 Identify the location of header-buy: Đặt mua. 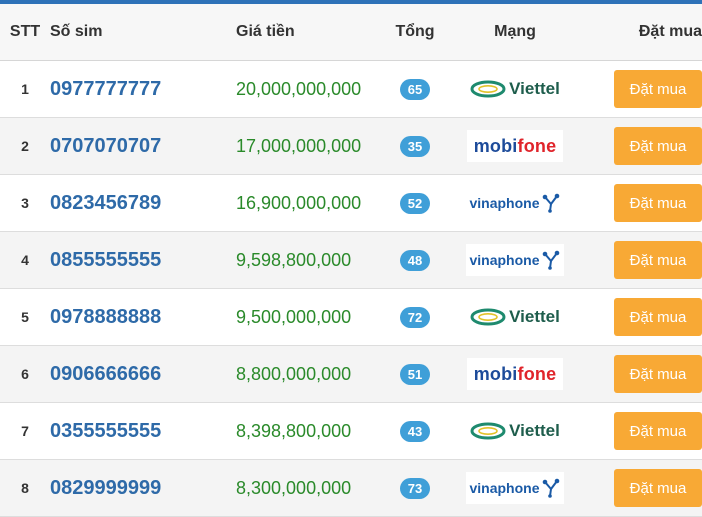
(644, 32).